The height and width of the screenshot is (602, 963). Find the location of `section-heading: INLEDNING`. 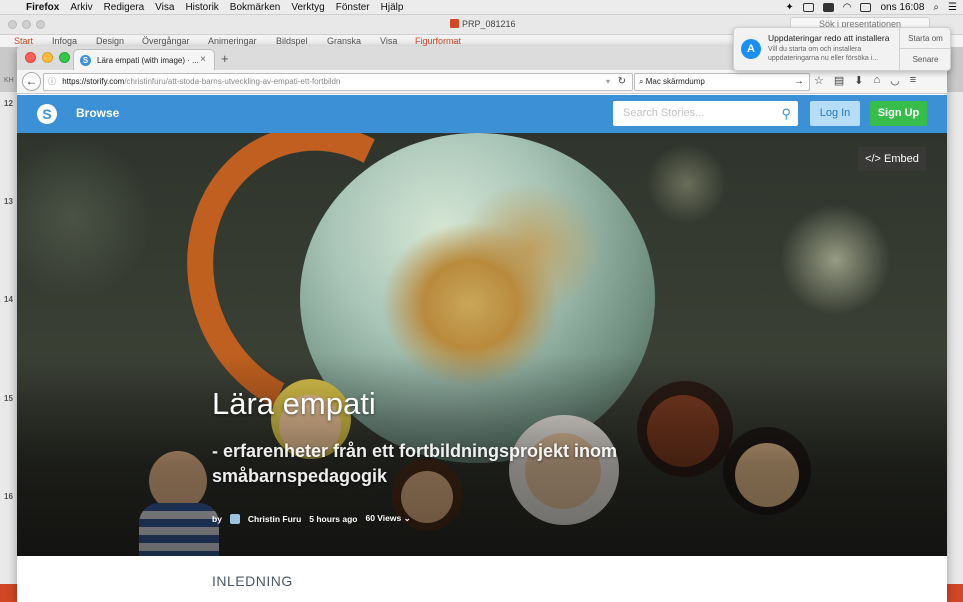

section-heading: INLEDNING is located at coordinates (252, 581).